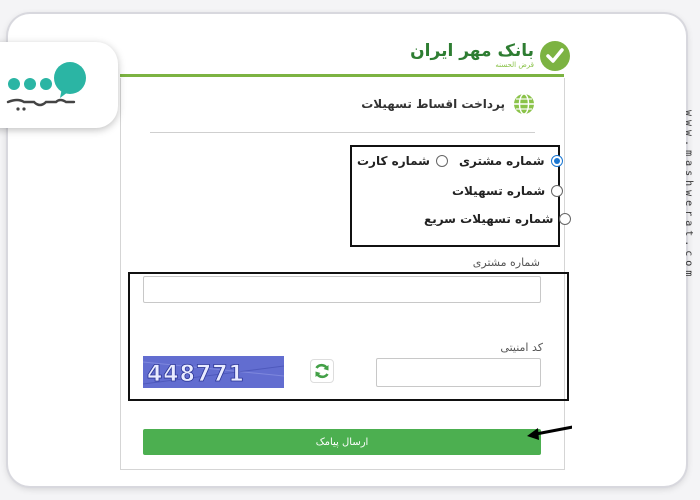 This screenshot has height=500, width=700. I want to click on customer-number-input, so click(342, 289).